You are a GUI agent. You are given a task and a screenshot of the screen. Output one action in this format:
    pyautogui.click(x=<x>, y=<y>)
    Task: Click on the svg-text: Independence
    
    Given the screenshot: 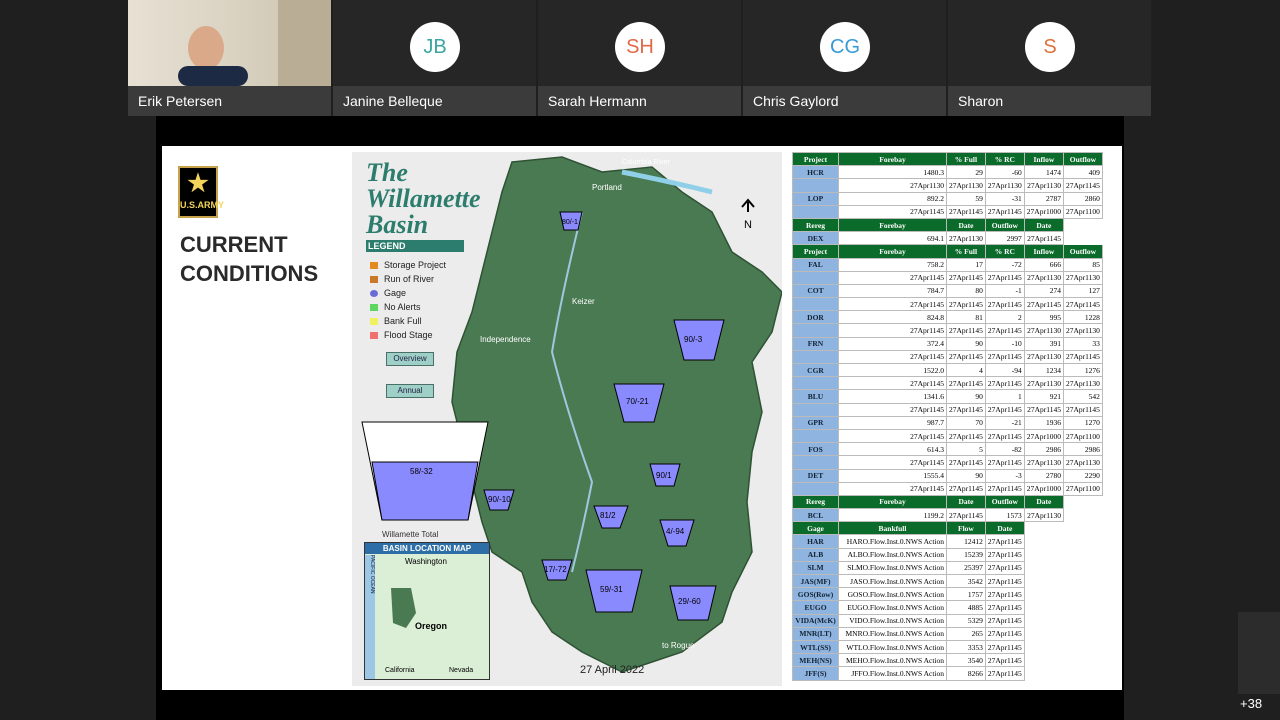 What is the action you would take?
    pyautogui.click(x=505, y=339)
    